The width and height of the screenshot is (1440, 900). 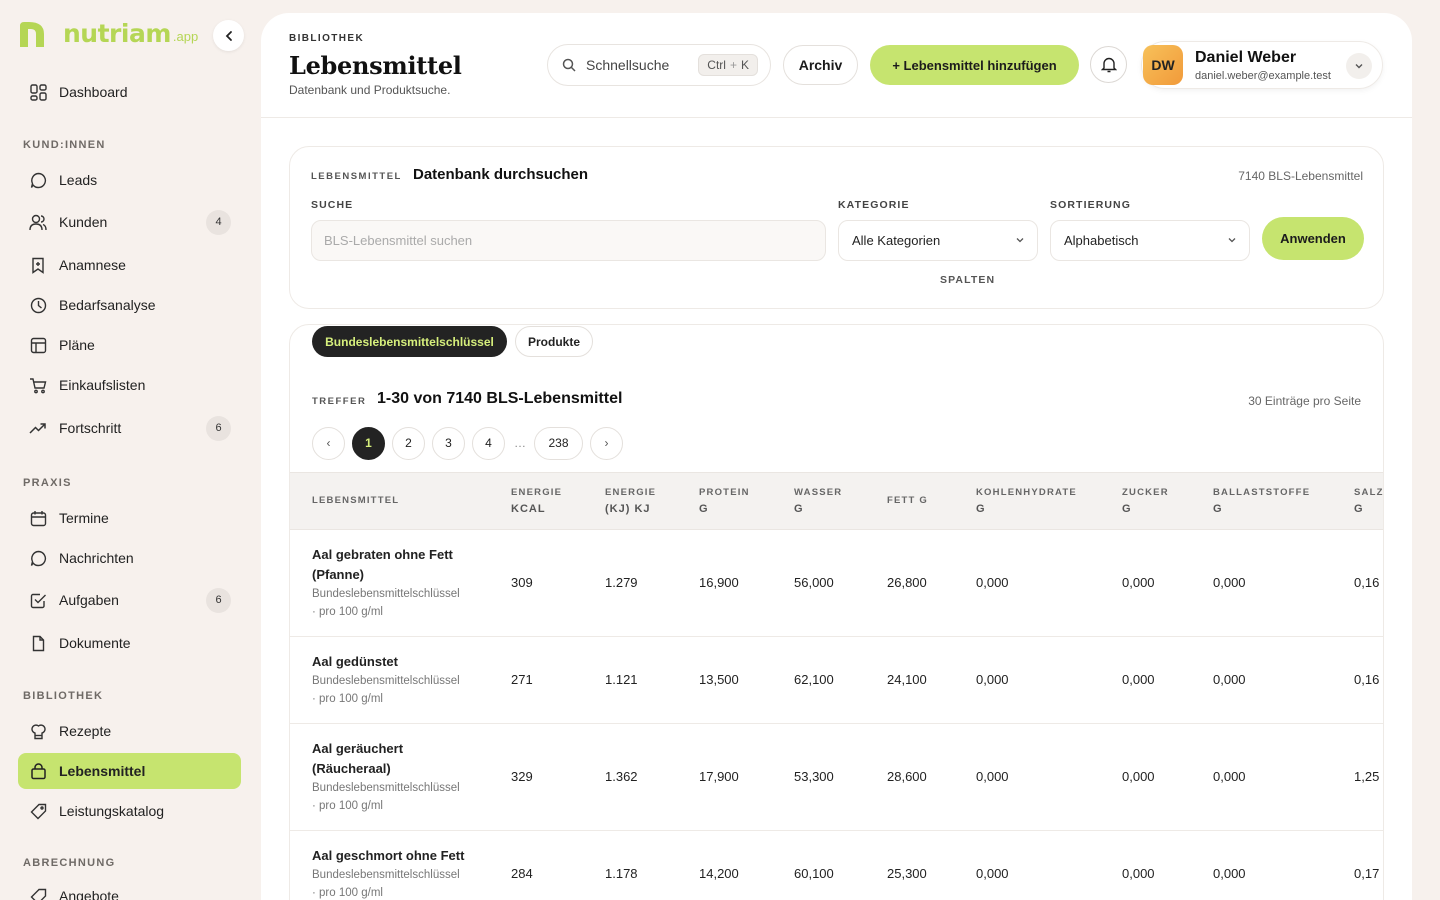 I want to click on cell-kcal: 271, so click(x=522, y=679).